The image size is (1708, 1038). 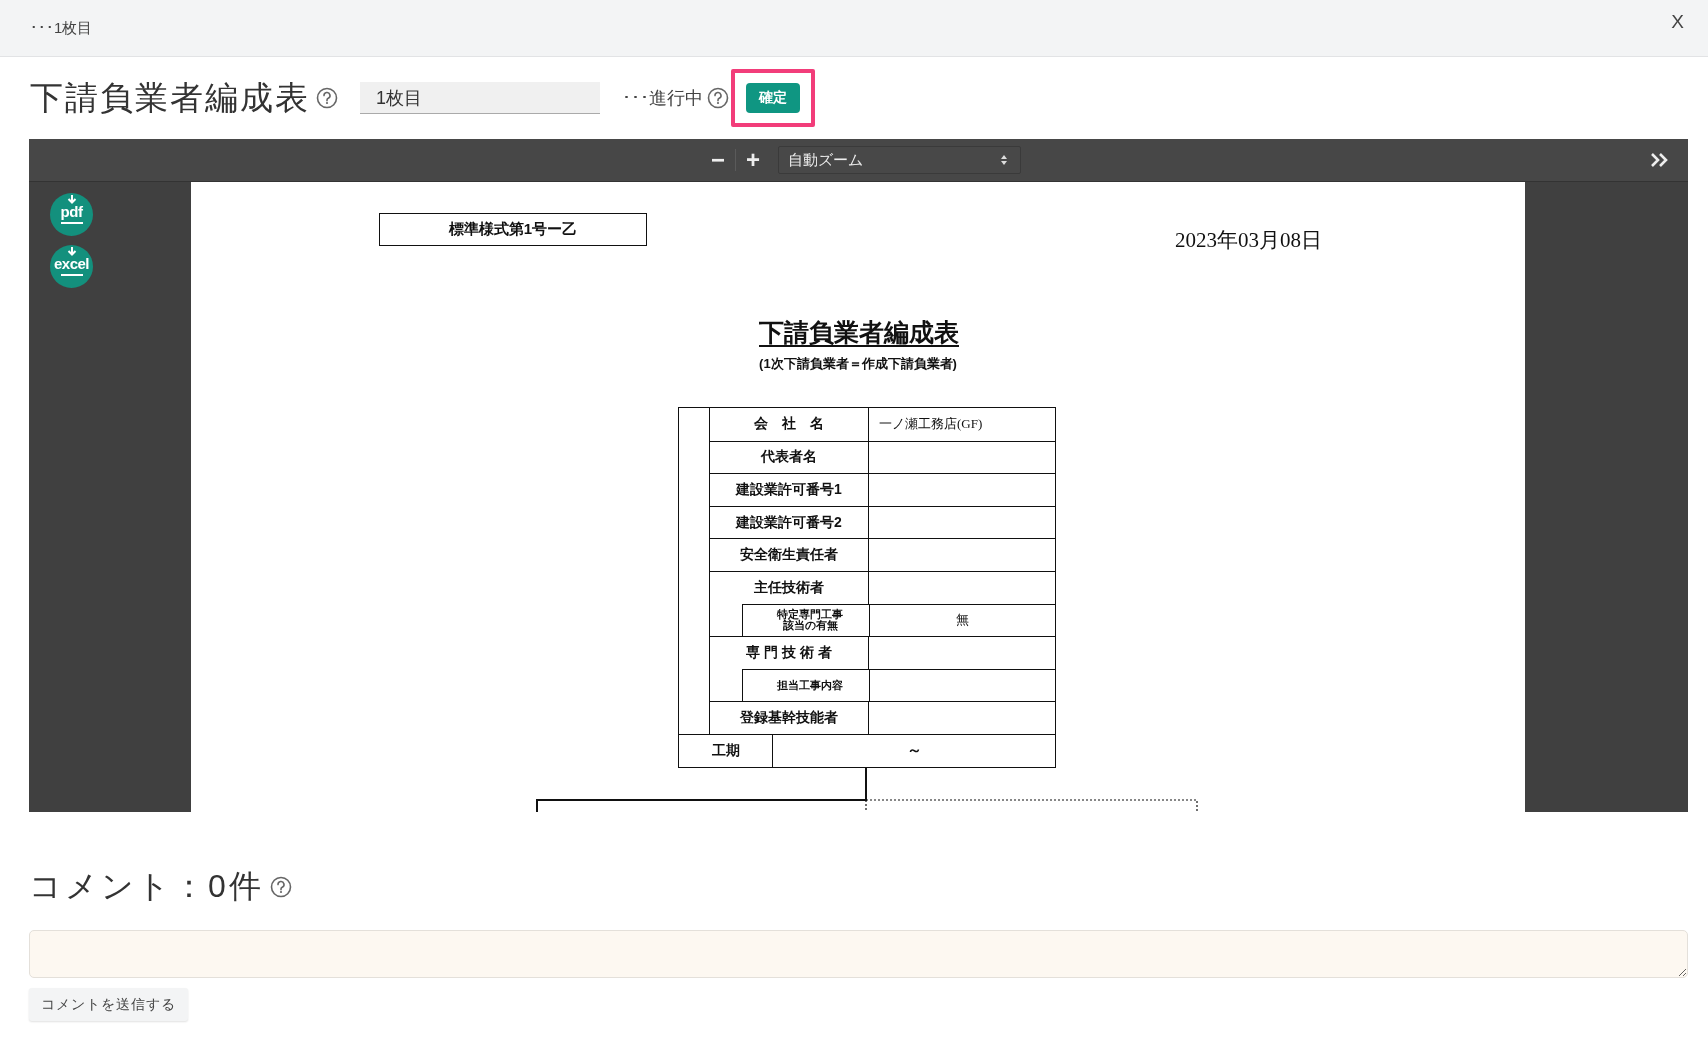 I want to click on table-cell: 一ノ瀬工務店(GF), so click(x=961, y=424).